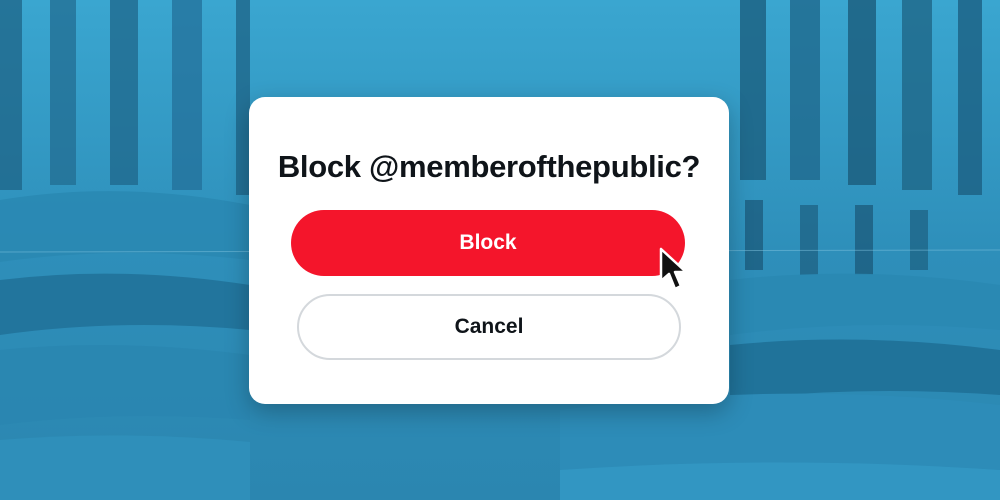 The height and width of the screenshot is (500, 1000). What do you see at coordinates (489, 166) in the screenshot?
I see `dialog-title: Block @memberofthepublic?` at bounding box center [489, 166].